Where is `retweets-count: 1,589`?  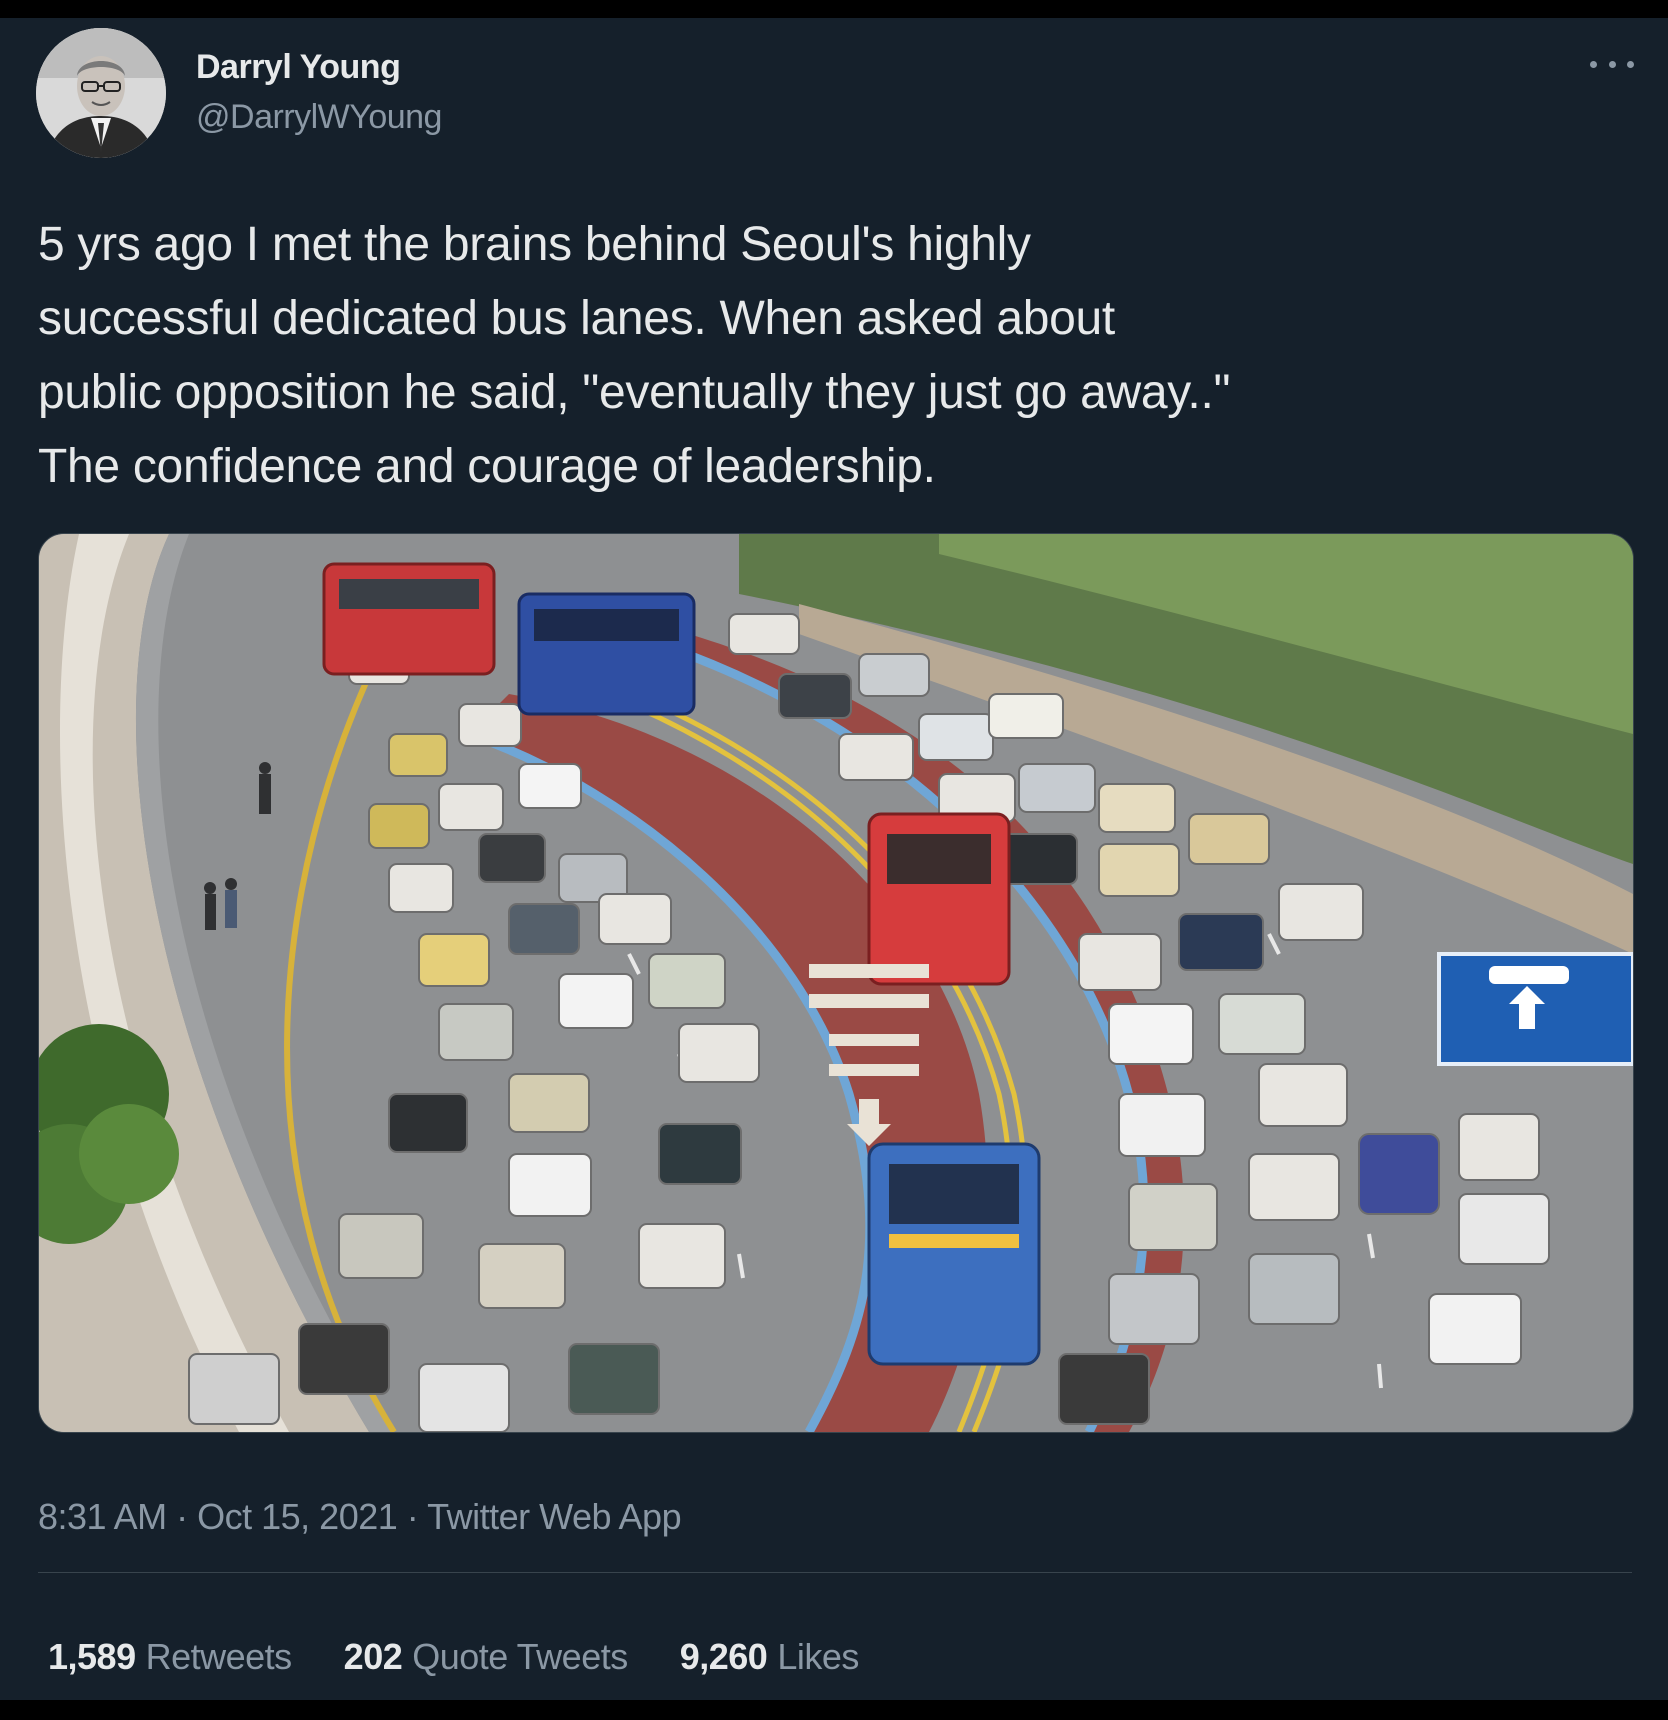
retweets-count: 1,589 is located at coordinates (92, 1656).